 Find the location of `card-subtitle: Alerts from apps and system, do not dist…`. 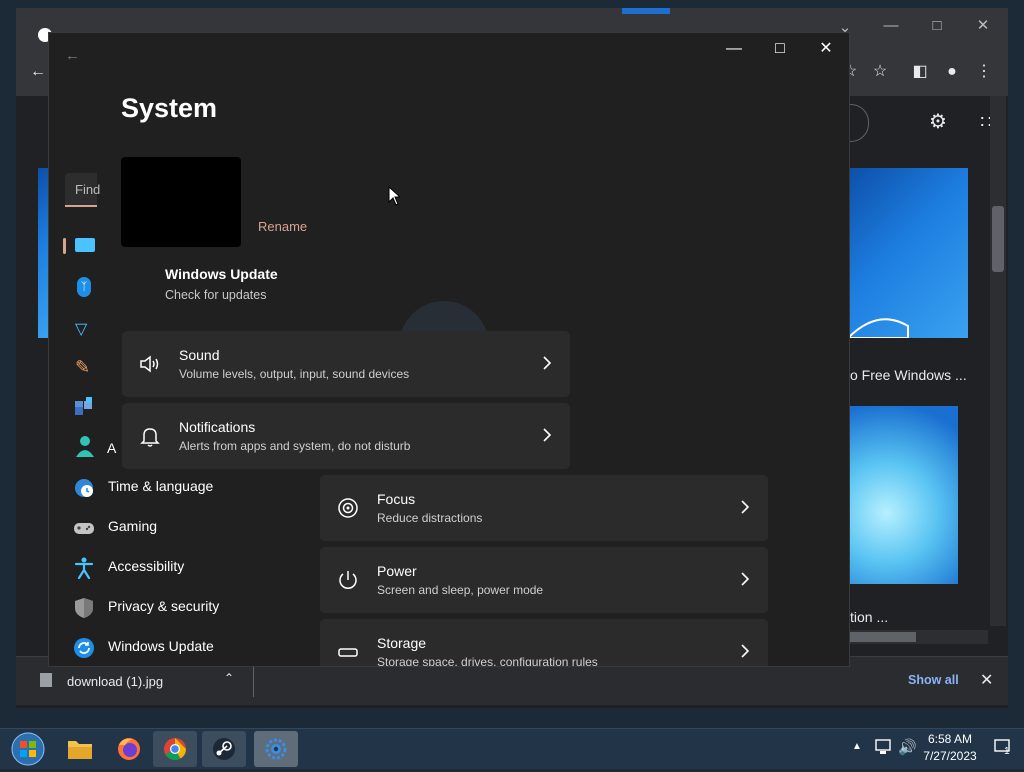

card-subtitle: Alerts from apps and system, do not dist… is located at coordinates (295, 446).